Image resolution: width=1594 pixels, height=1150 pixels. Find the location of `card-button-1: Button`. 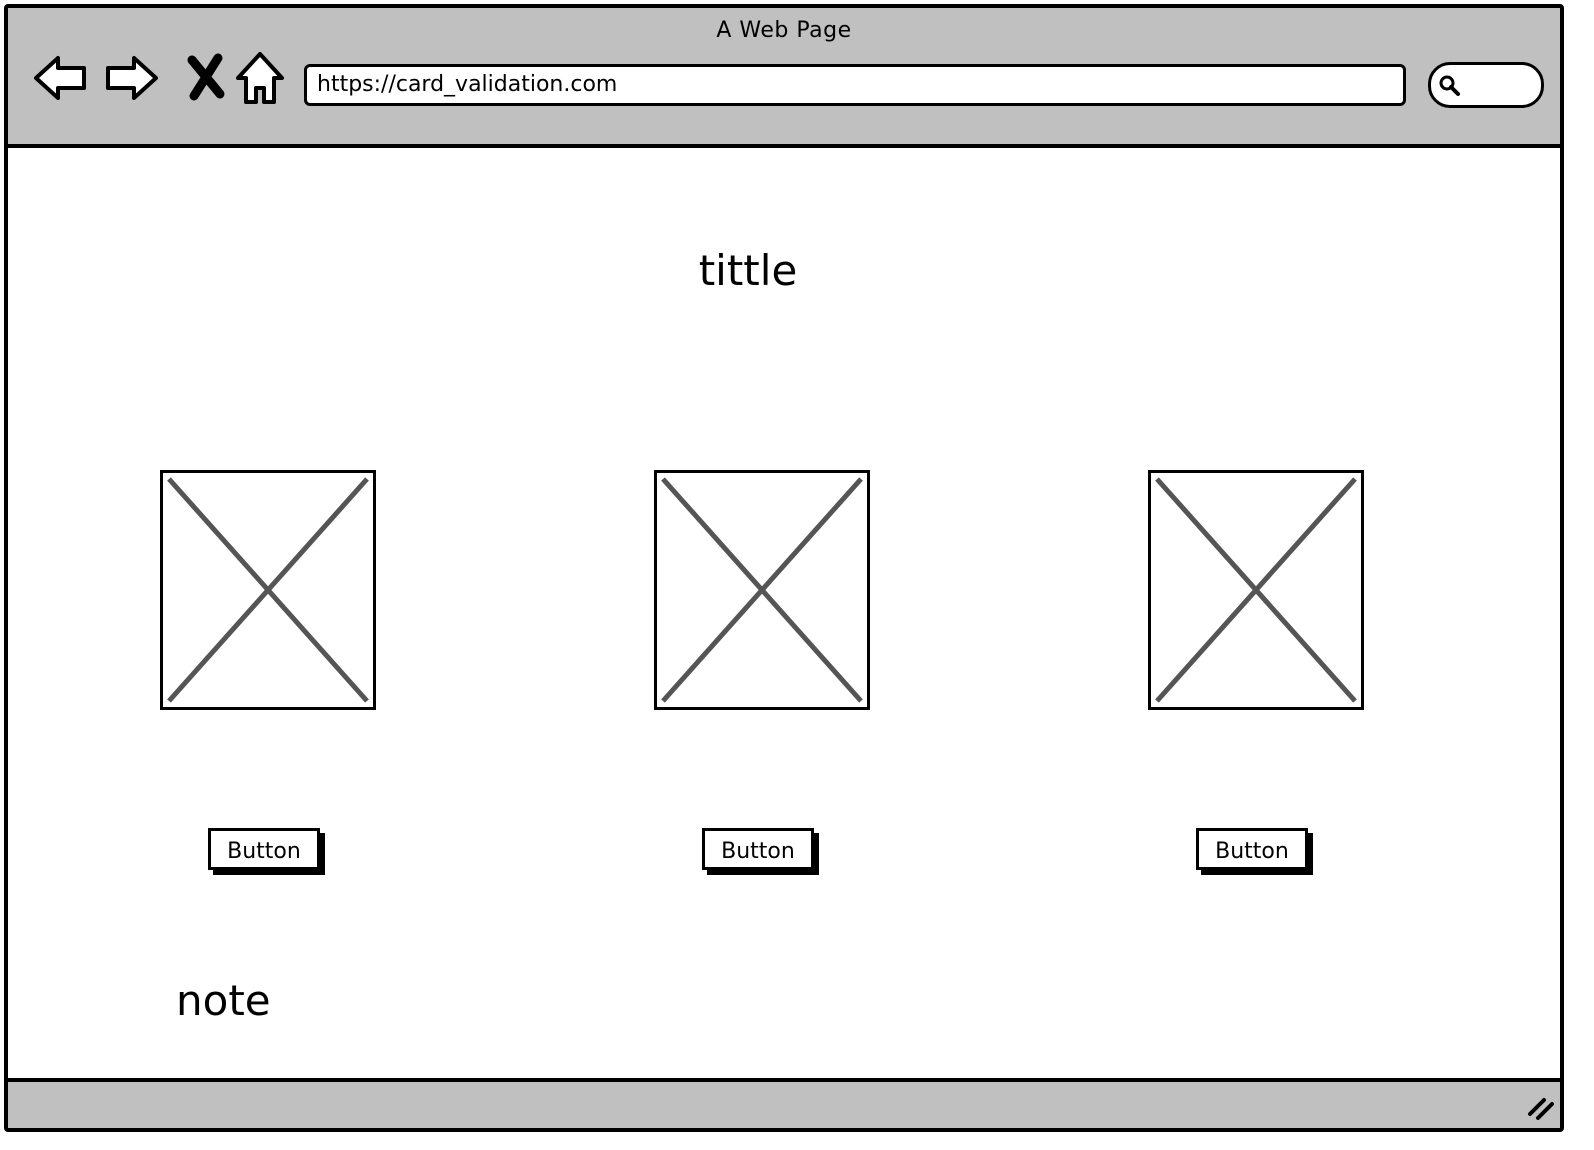

card-button-1: Button is located at coordinates (264, 849).